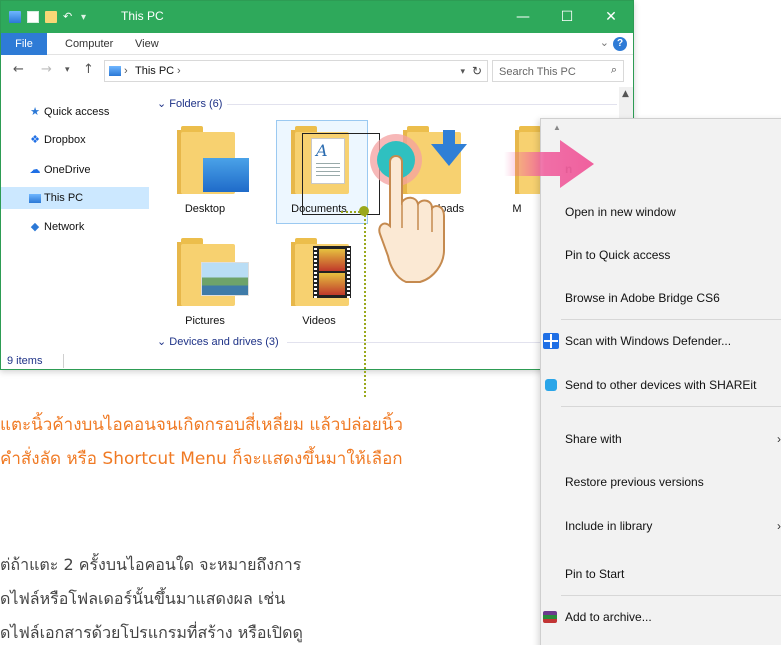 This screenshot has width=781, height=645. I want to click on menu-item-label: Pin to Start, so click(595, 574).